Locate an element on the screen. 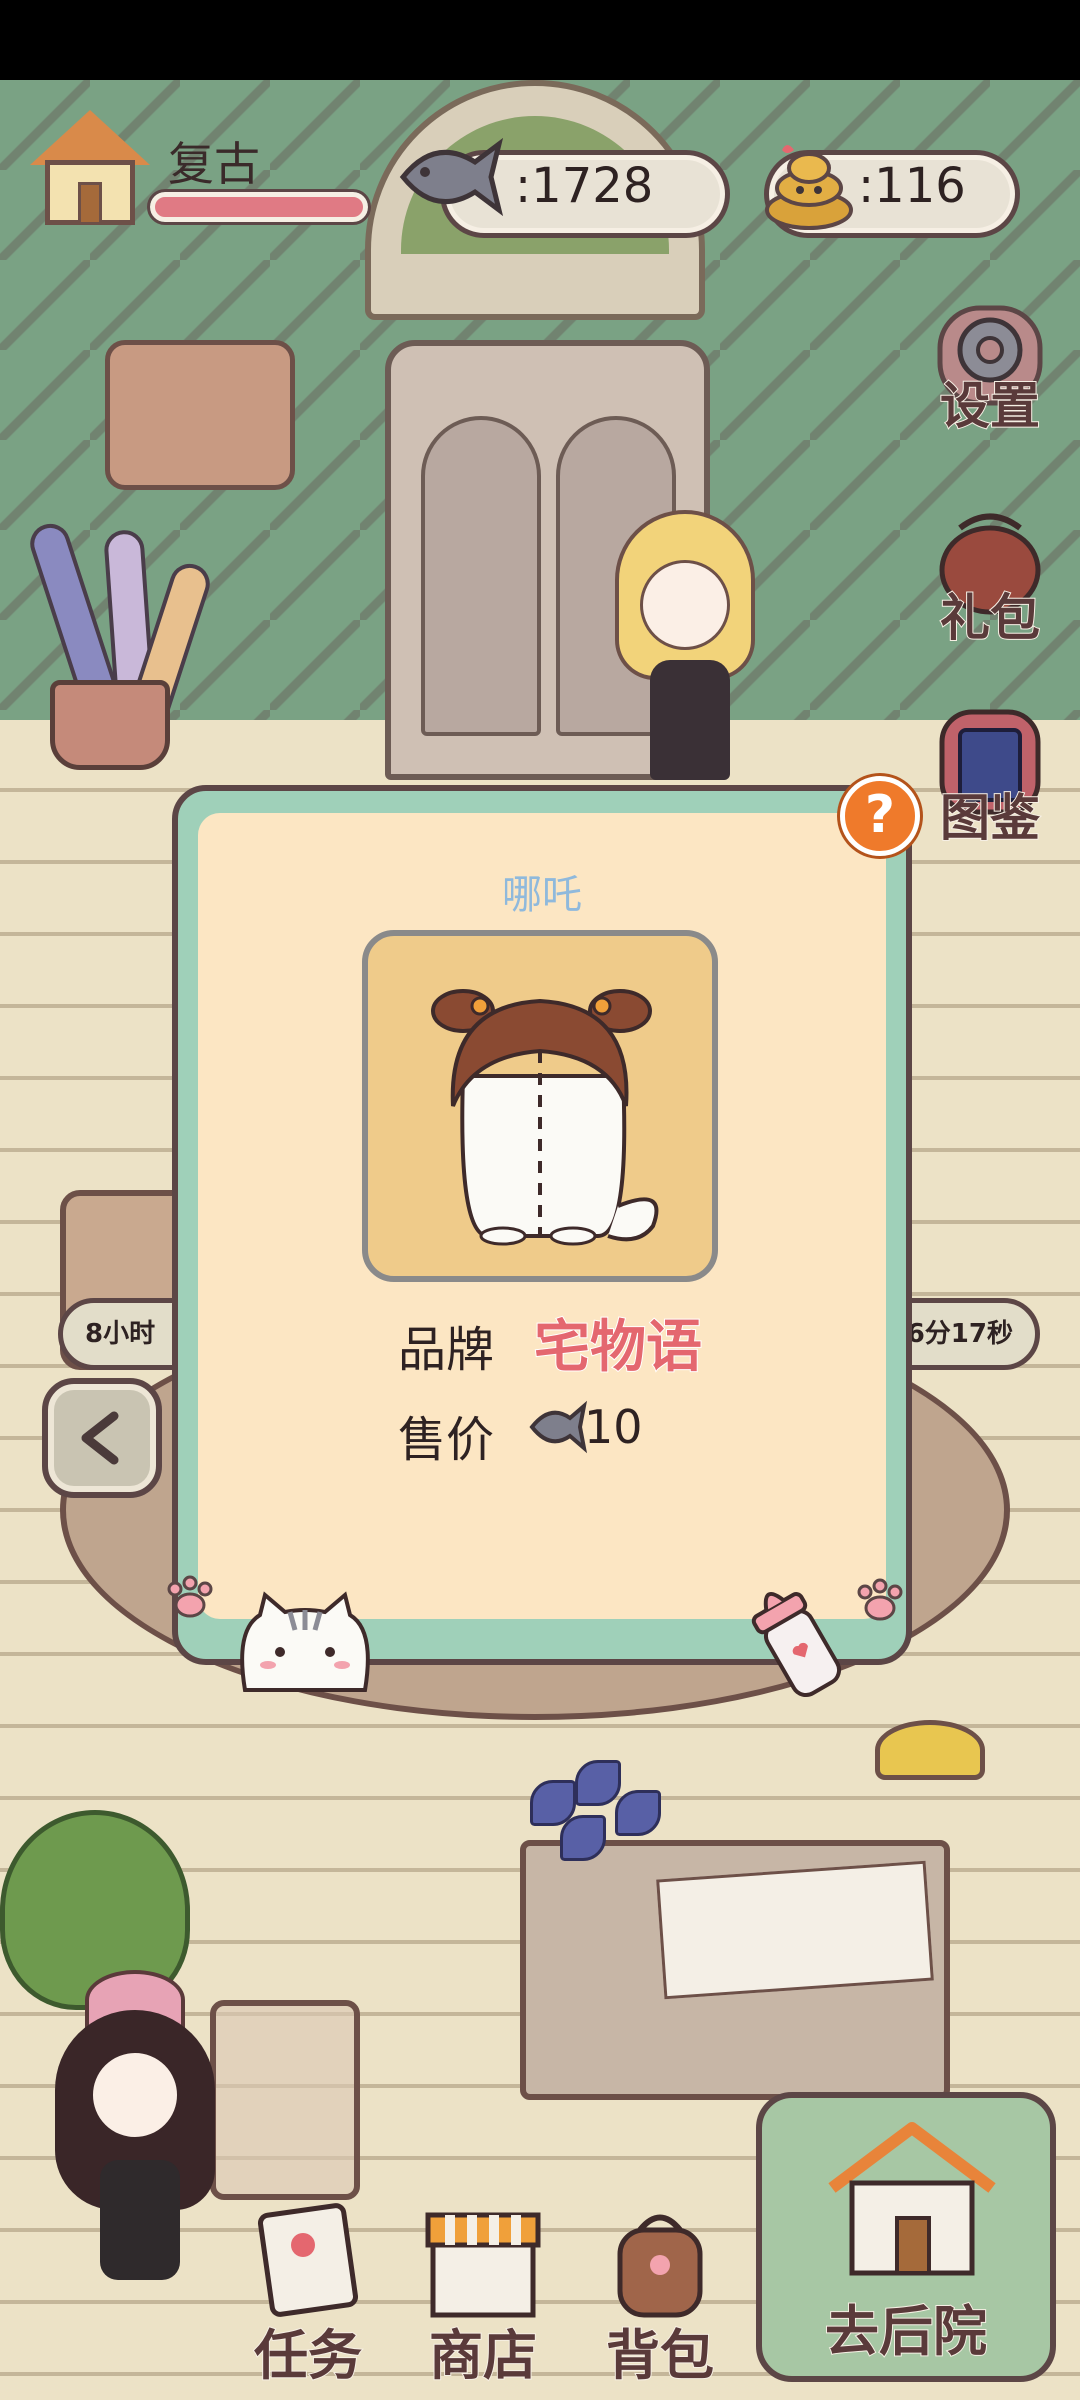 The width and height of the screenshot is (1080, 2400). bag-button: 背包 is located at coordinates (660, 2295).